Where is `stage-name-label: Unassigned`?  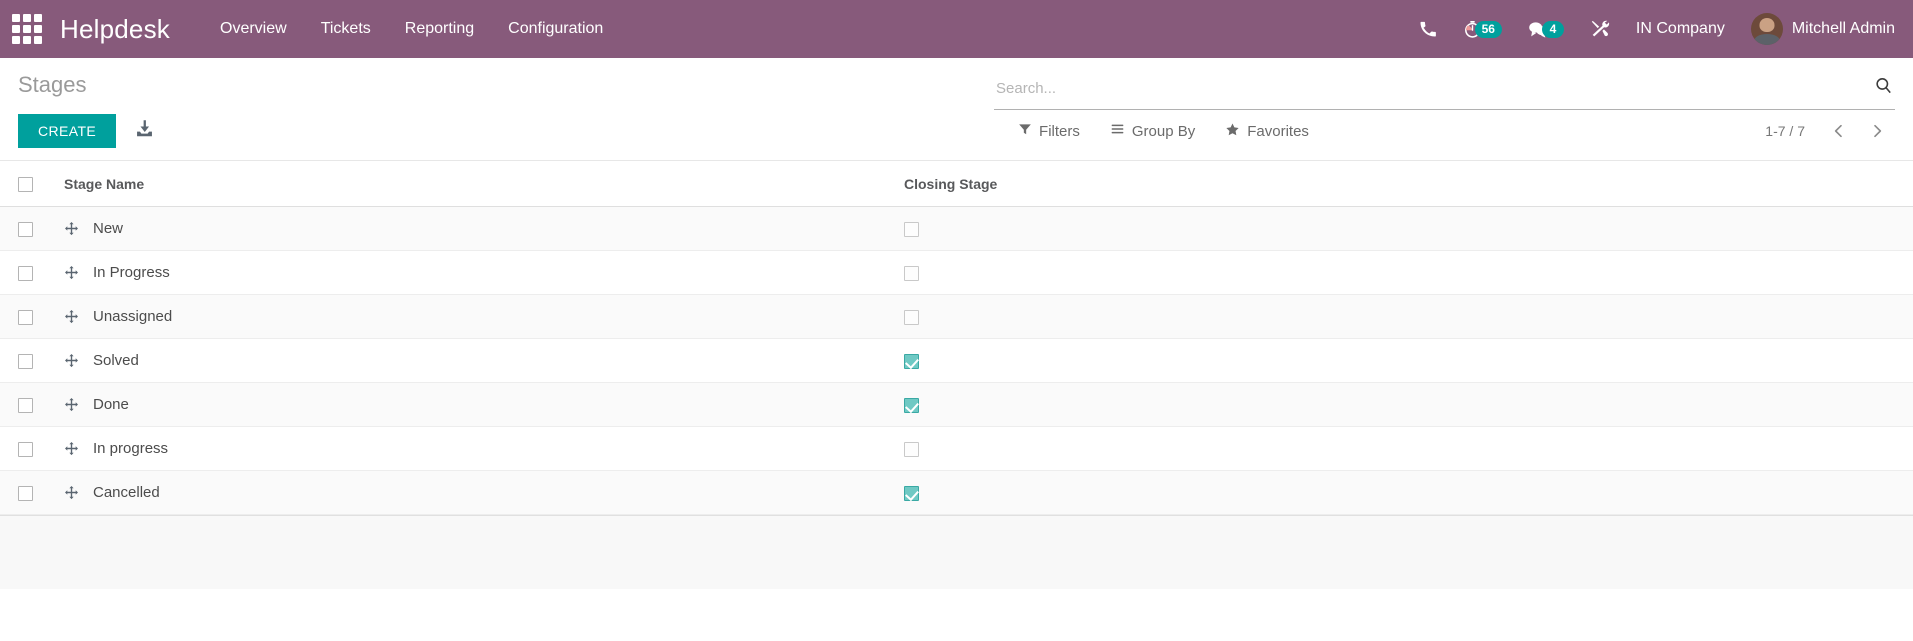
stage-name-label: Unassigned is located at coordinates (133, 317).